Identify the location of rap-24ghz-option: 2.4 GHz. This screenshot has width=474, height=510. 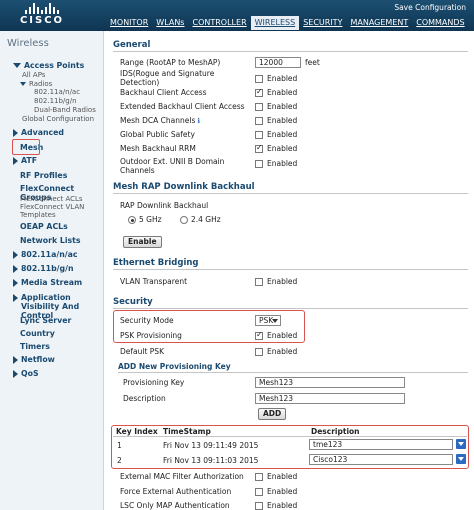
(200, 219).